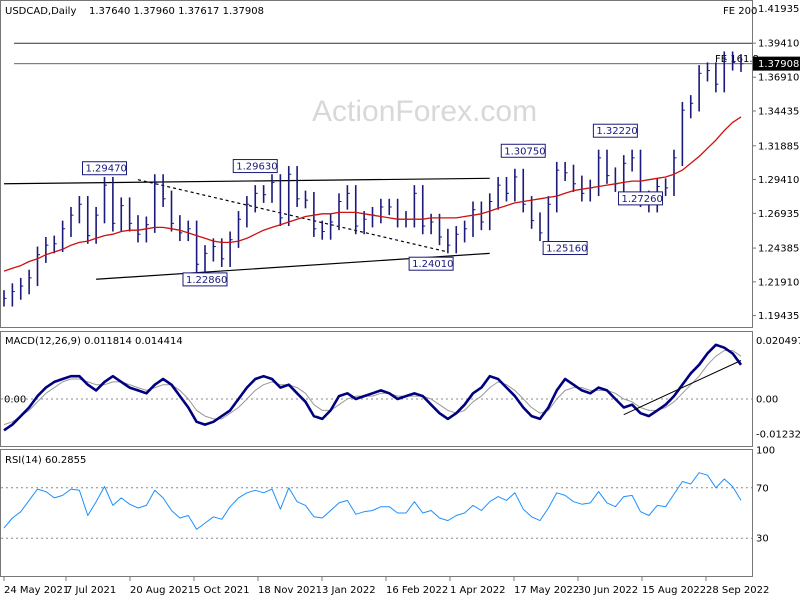 Image resolution: width=800 pixels, height=600 pixels. What do you see at coordinates (778, 282) in the screenshot?
I see `price-tick-label: 1.21910` at bounding box center [778, 282].